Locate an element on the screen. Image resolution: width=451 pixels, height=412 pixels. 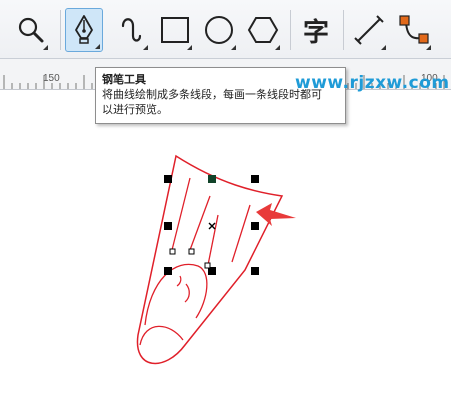
connector-tool-button is located at coordinates (414, 30).